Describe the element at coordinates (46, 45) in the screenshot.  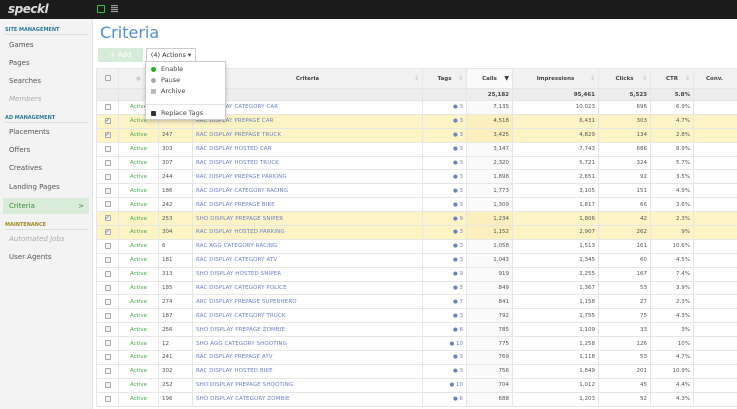
I see `sidebar-item-games: Games` at that location.